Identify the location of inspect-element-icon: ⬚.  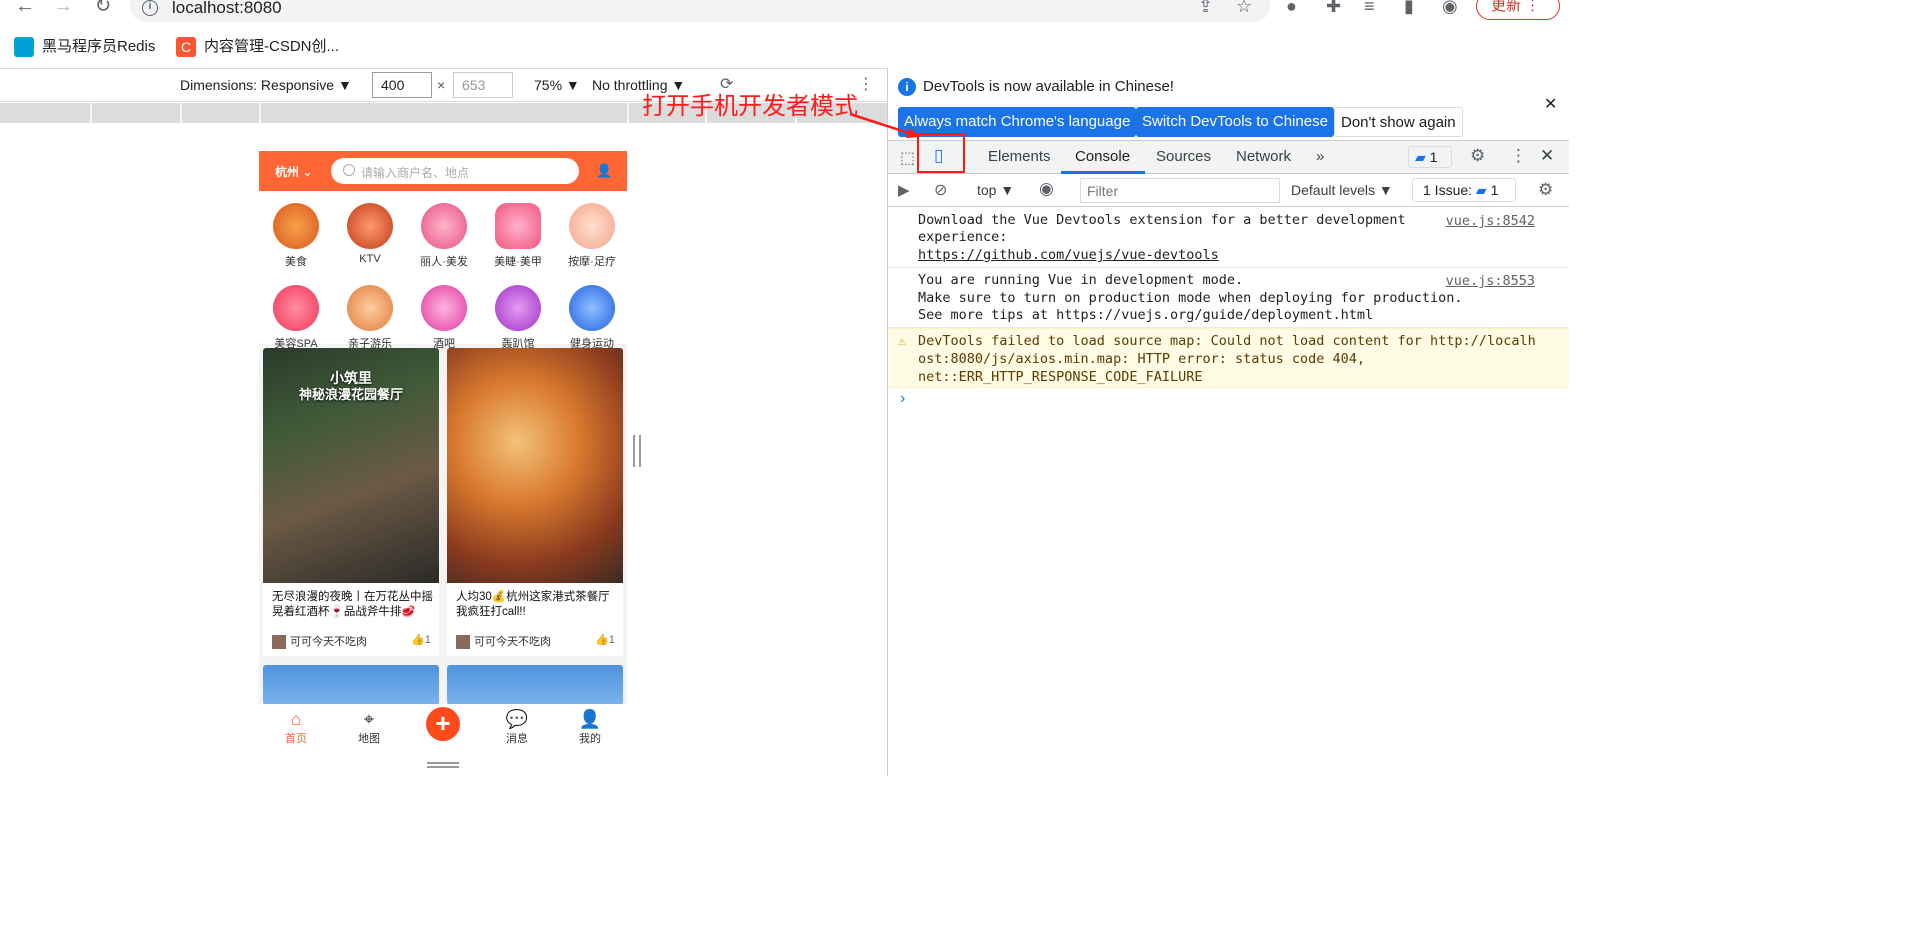
(907, 158).